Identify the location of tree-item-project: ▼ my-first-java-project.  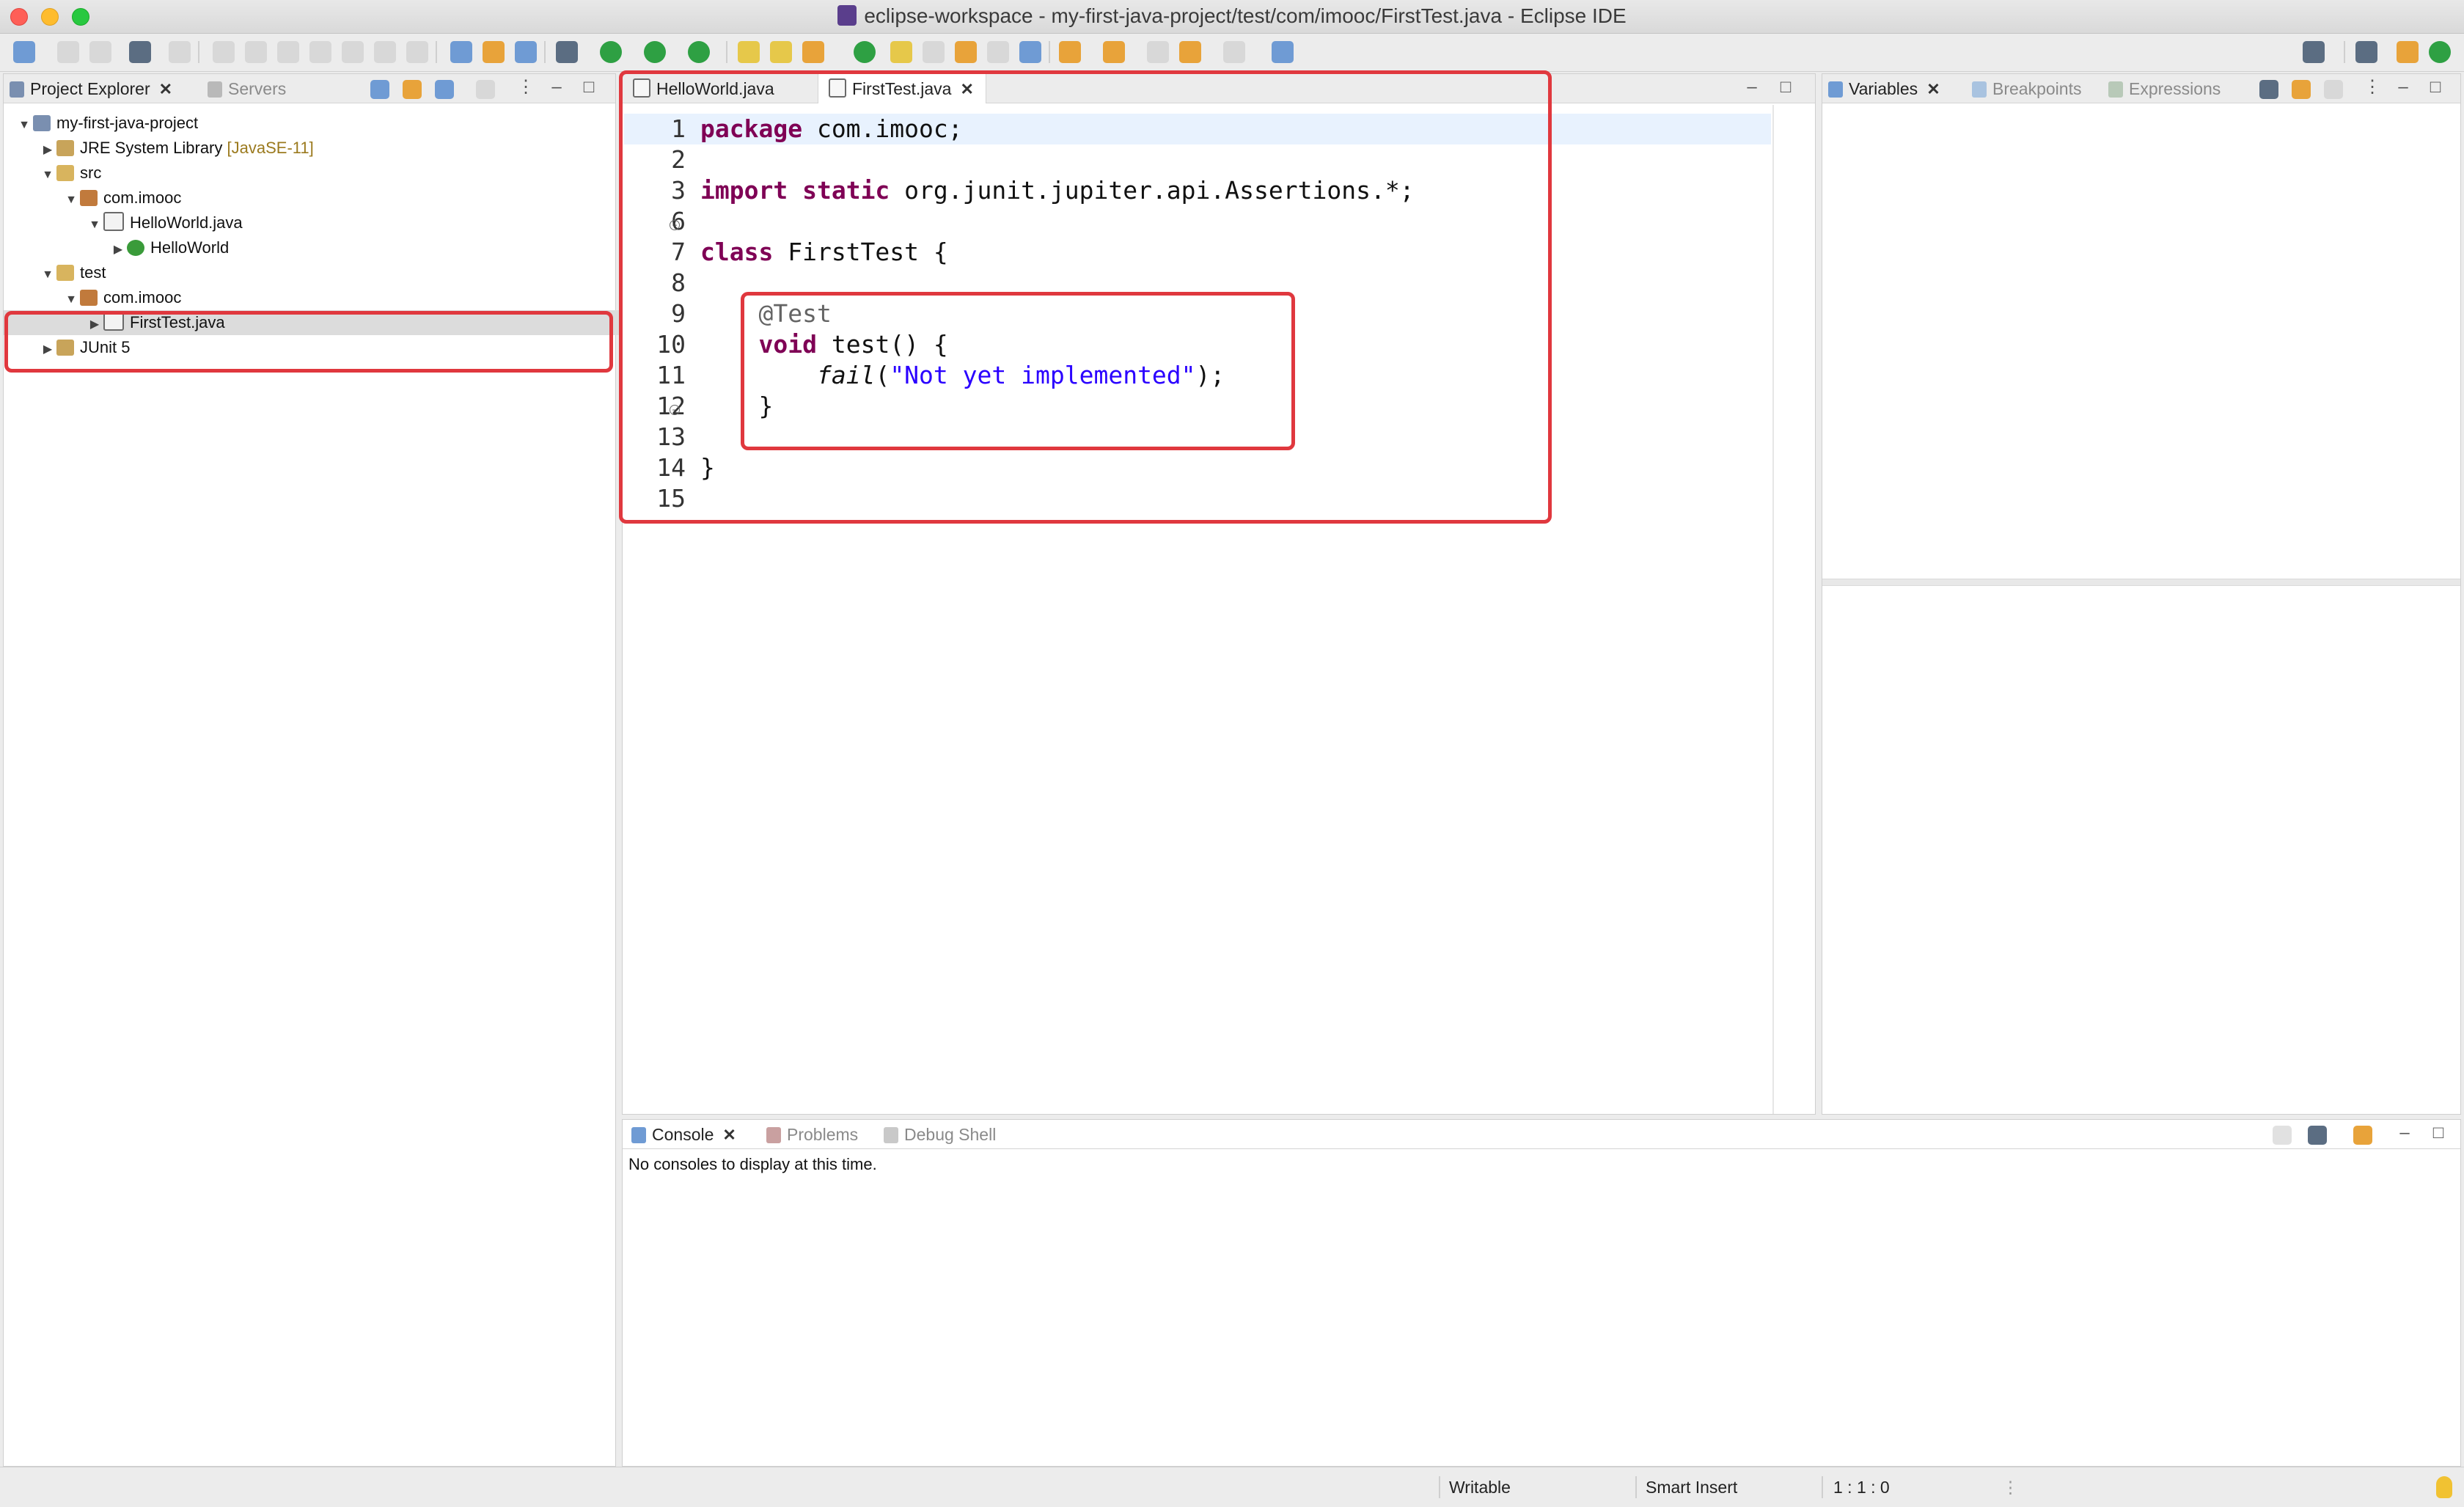
(101, 123).